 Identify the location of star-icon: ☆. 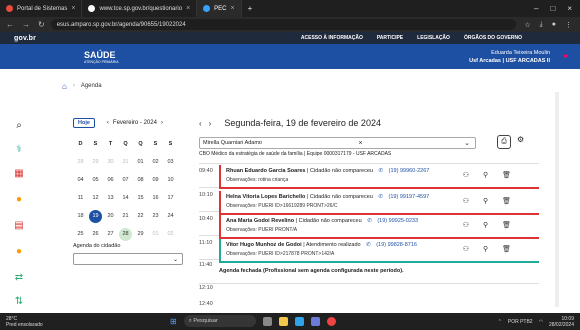
(527, 25).